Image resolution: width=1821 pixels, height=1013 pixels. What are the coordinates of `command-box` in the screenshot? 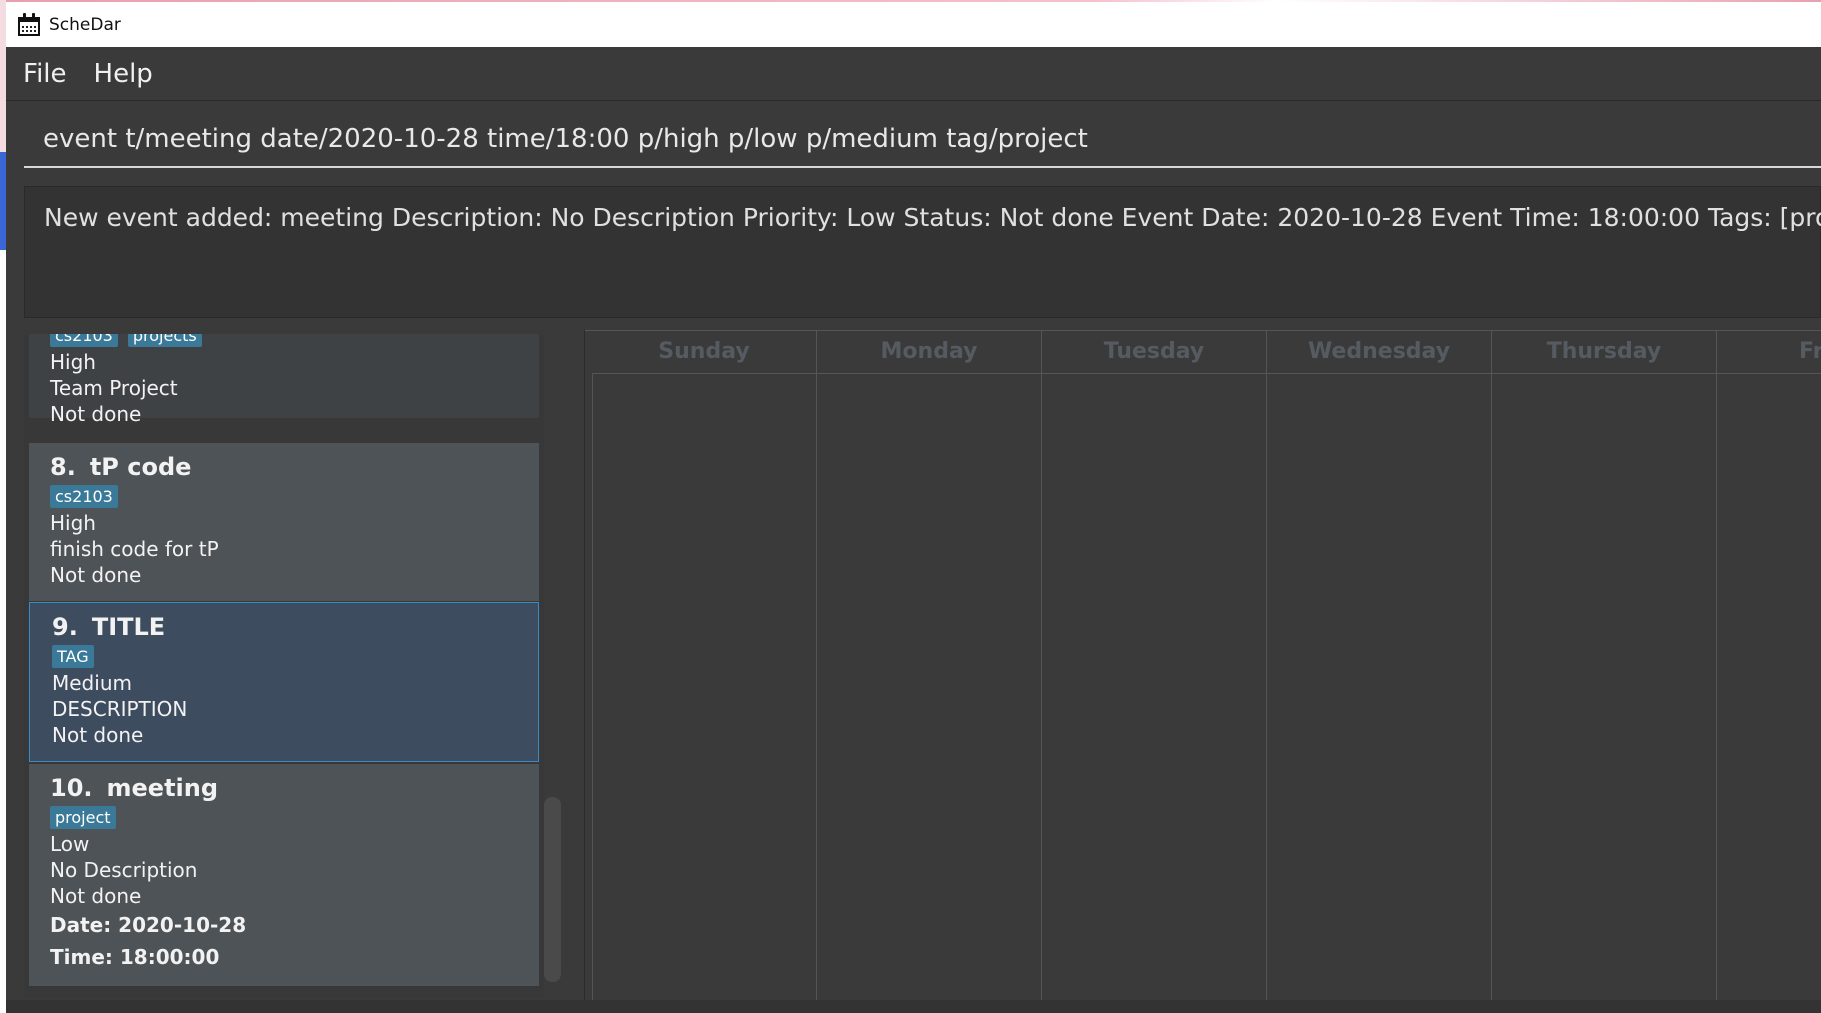 It's located at (922, 140).